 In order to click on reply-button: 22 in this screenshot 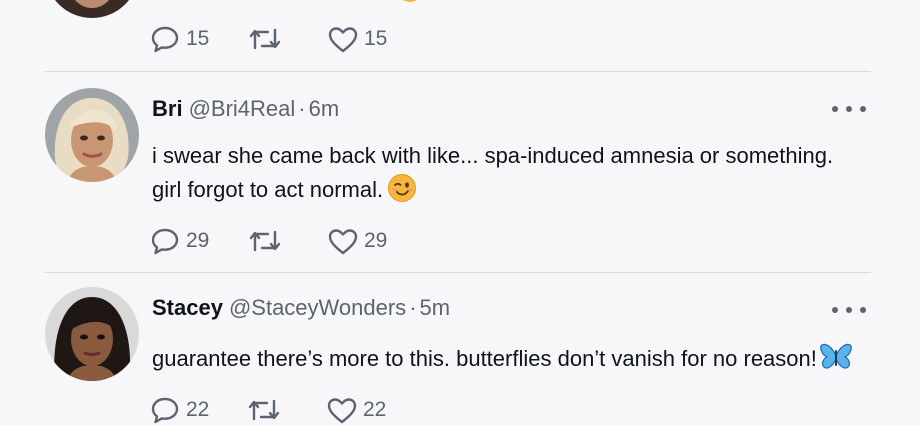, I will do `click(179, 410)`.